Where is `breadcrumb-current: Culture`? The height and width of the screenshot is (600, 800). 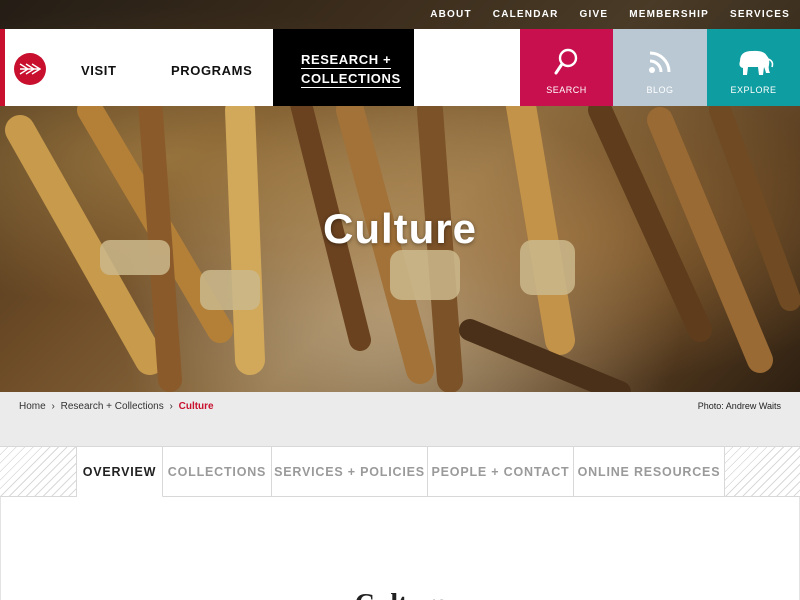 breadcrumb-current: Culture is located at coordinates (196, 406).